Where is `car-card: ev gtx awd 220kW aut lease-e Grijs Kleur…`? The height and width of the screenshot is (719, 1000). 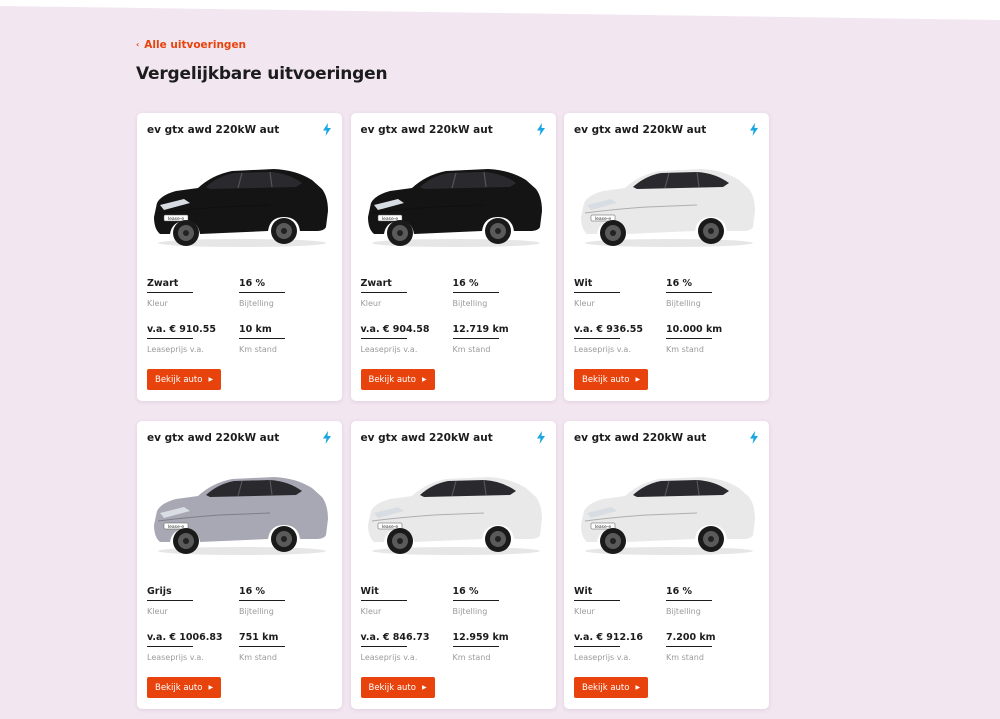
car-card: ev gtx awd 220kW aut lease-e Grijs Kleur… is located at coordinates (239, 565).